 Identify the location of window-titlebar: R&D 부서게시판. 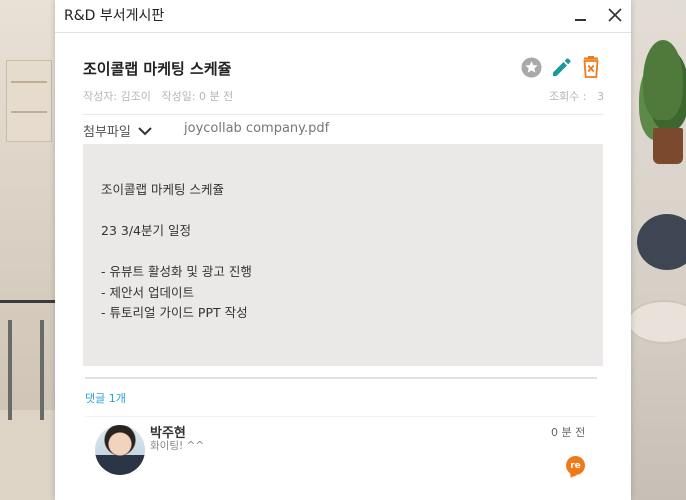
(343, 16).